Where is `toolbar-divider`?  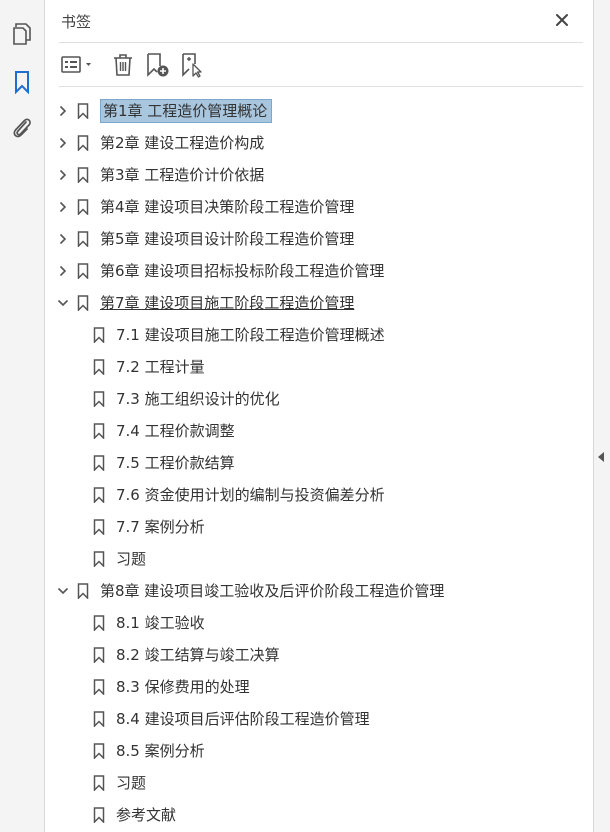
toolbar-divider is located at coordinates (321, 86).